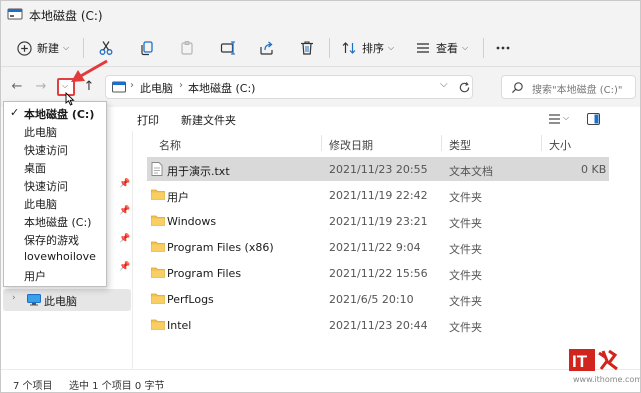 This screenshot has width=641, height=393. What do you see at coordinates (593, 119) in the screenshot?
I see `preview-pane-icon` at bounding box center [593, 119].